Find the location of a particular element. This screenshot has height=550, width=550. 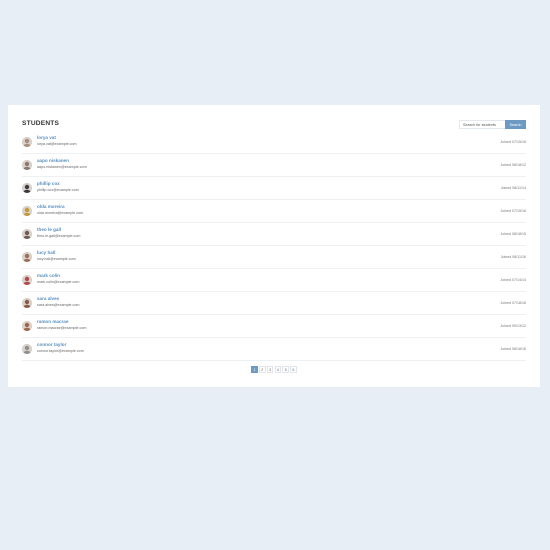

page-button-4: 4 is located at coordinates (278, 369).